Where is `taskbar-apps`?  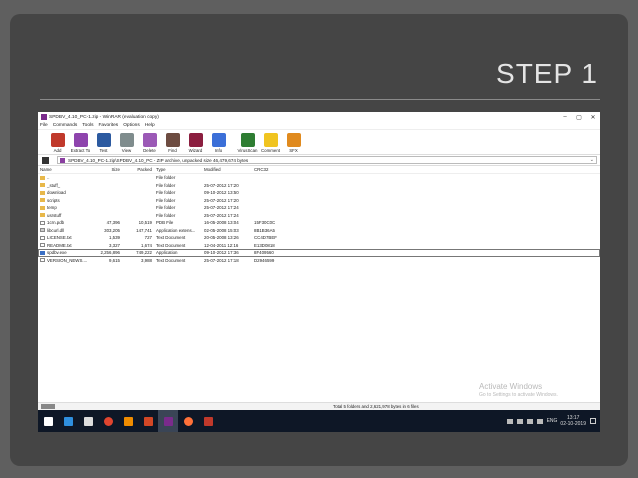 taskbar-apps is located at coordinates (128, 421).